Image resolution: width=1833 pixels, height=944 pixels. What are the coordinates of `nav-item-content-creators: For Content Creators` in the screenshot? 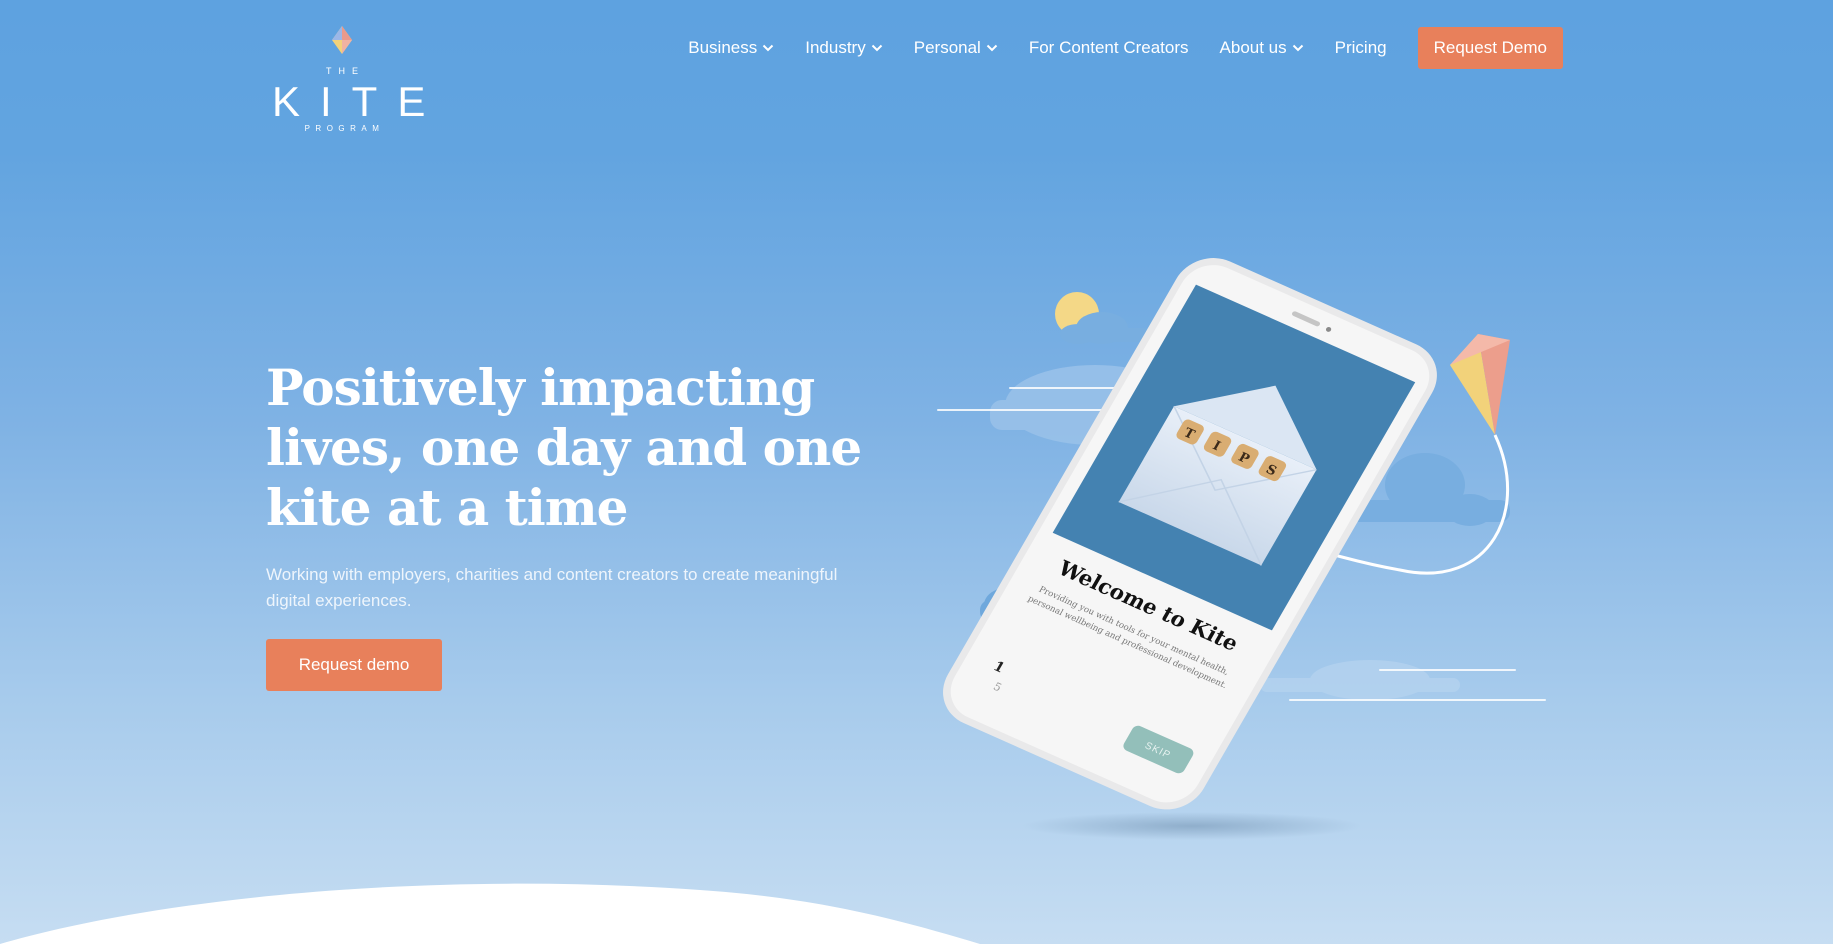 It's located at (1109, 48).